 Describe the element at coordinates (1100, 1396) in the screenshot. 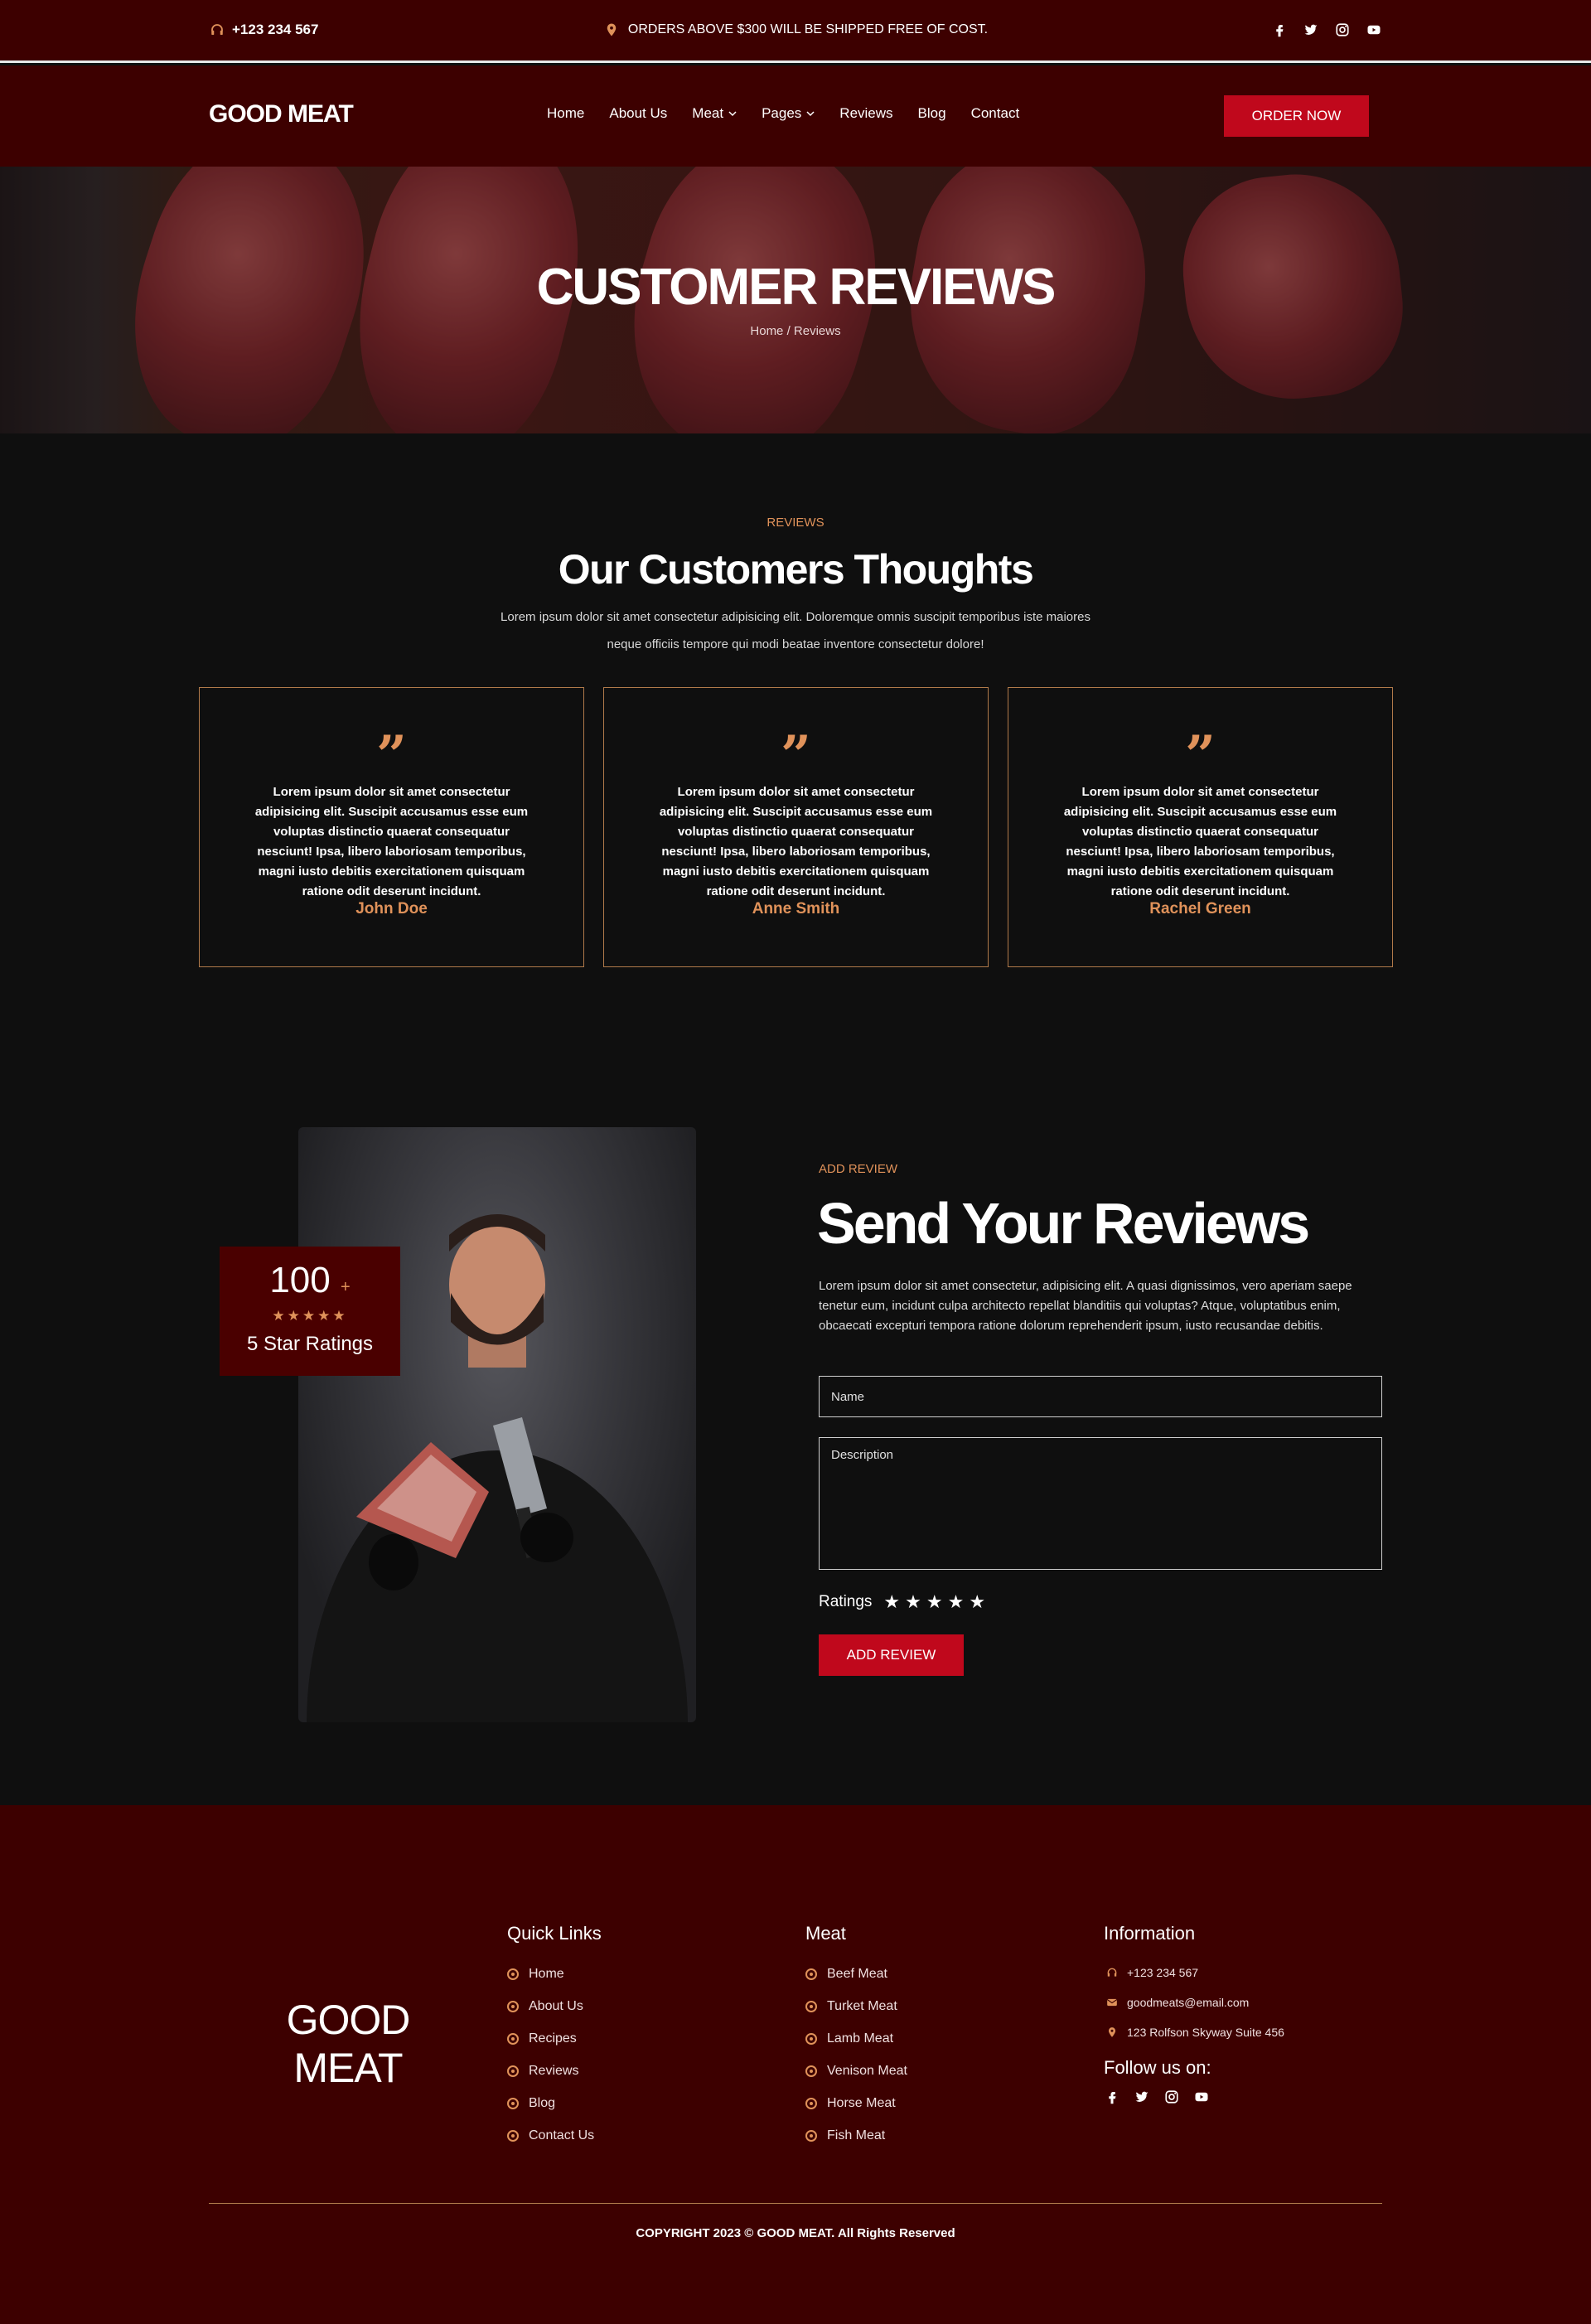

I see `name-field` at that location.